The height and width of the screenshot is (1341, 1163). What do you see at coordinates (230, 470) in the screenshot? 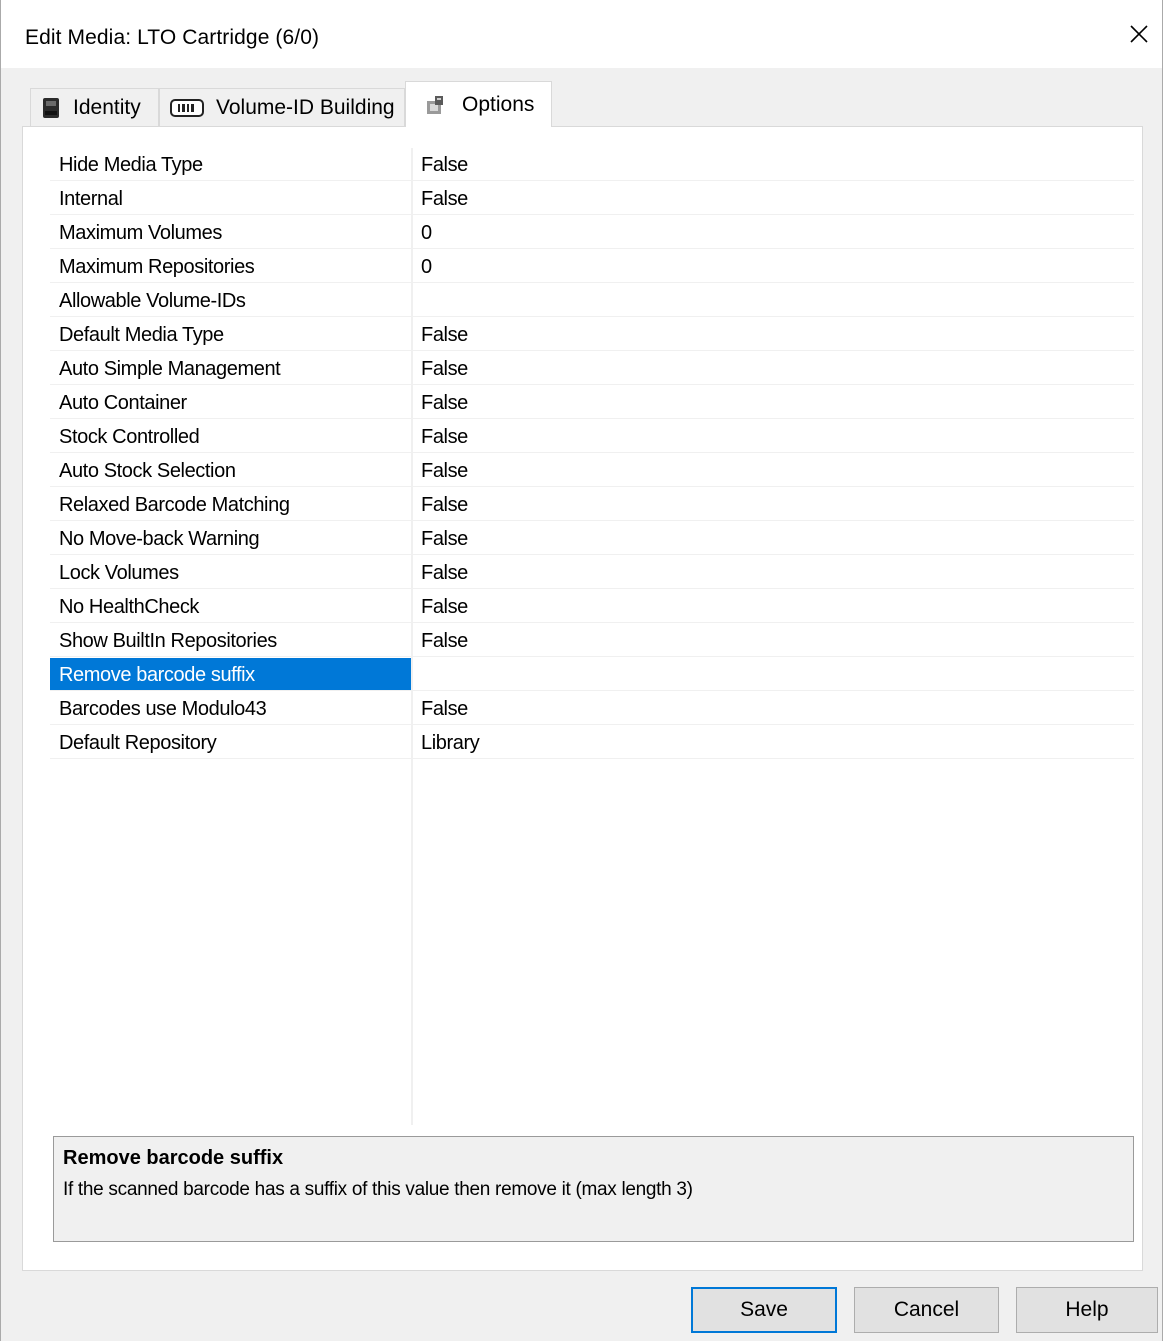
I see `property-name: Auto Stock Selection` at bounding box center [230, 470].